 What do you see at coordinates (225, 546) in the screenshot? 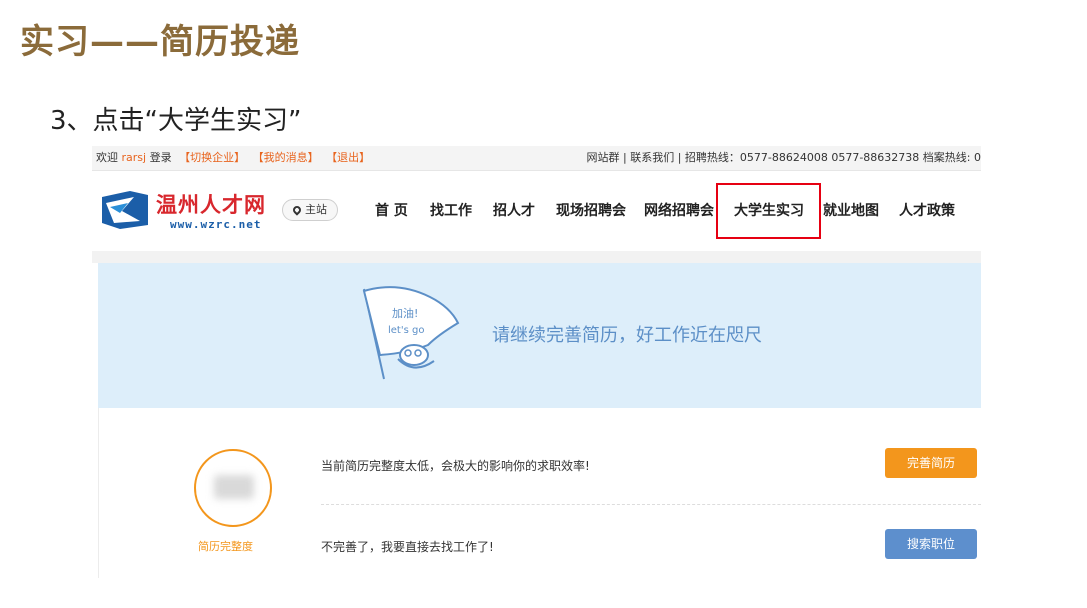
I see `completeness-label: 简历完整度` at bounding box center [225, 546].